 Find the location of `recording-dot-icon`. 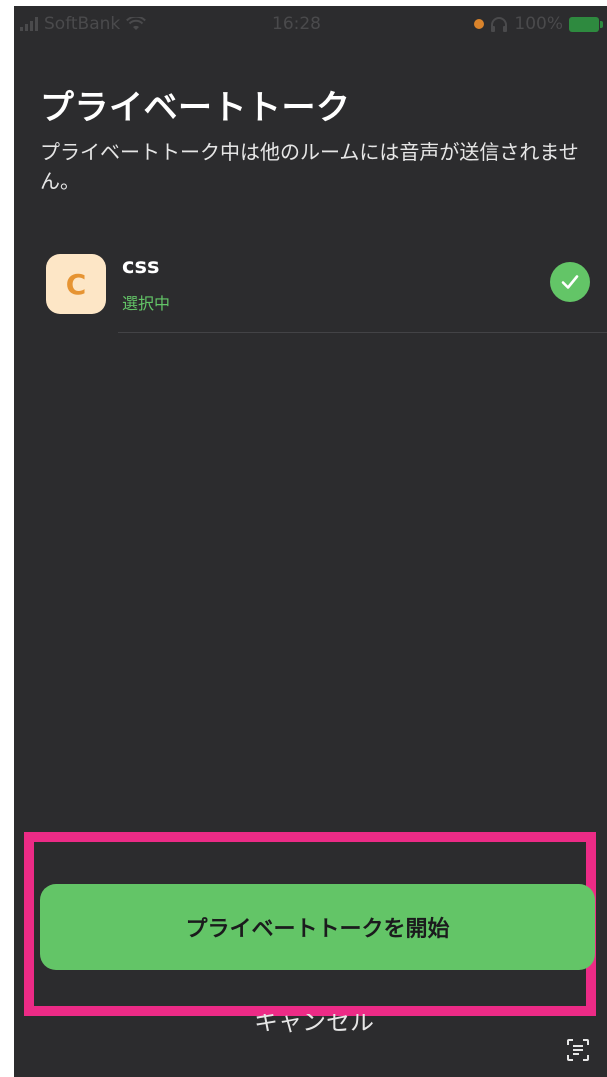

recording-dot-icon is located at coordinates (479, 24).